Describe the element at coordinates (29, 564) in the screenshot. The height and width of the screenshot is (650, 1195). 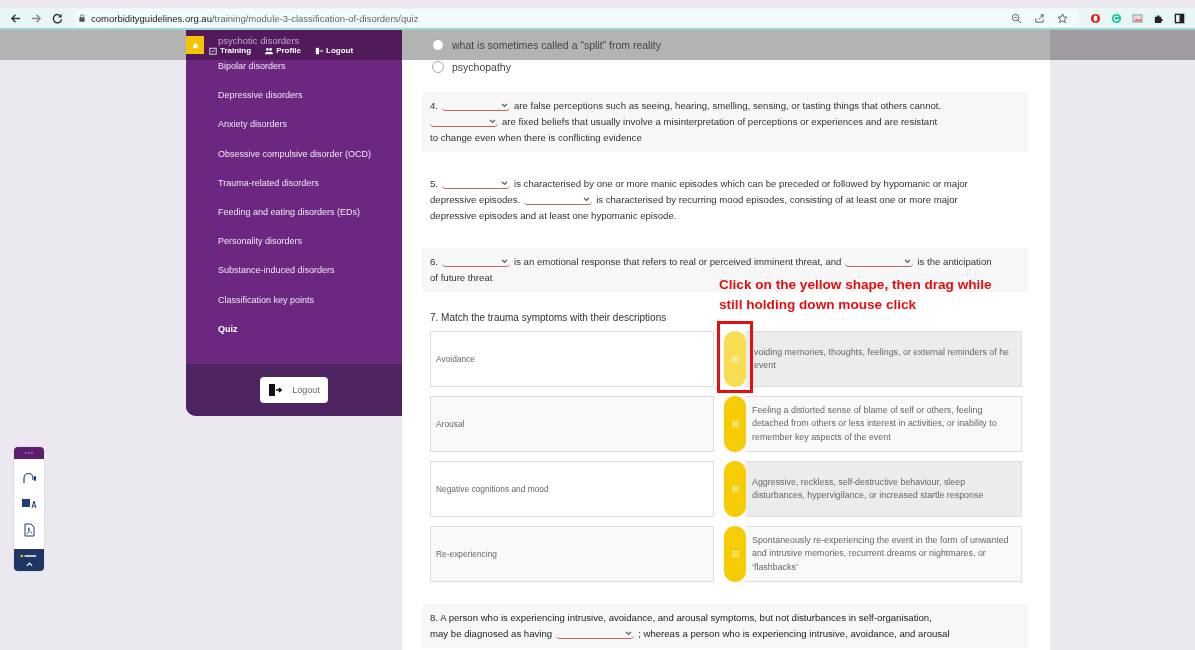
I see `caret-icon` at that location.